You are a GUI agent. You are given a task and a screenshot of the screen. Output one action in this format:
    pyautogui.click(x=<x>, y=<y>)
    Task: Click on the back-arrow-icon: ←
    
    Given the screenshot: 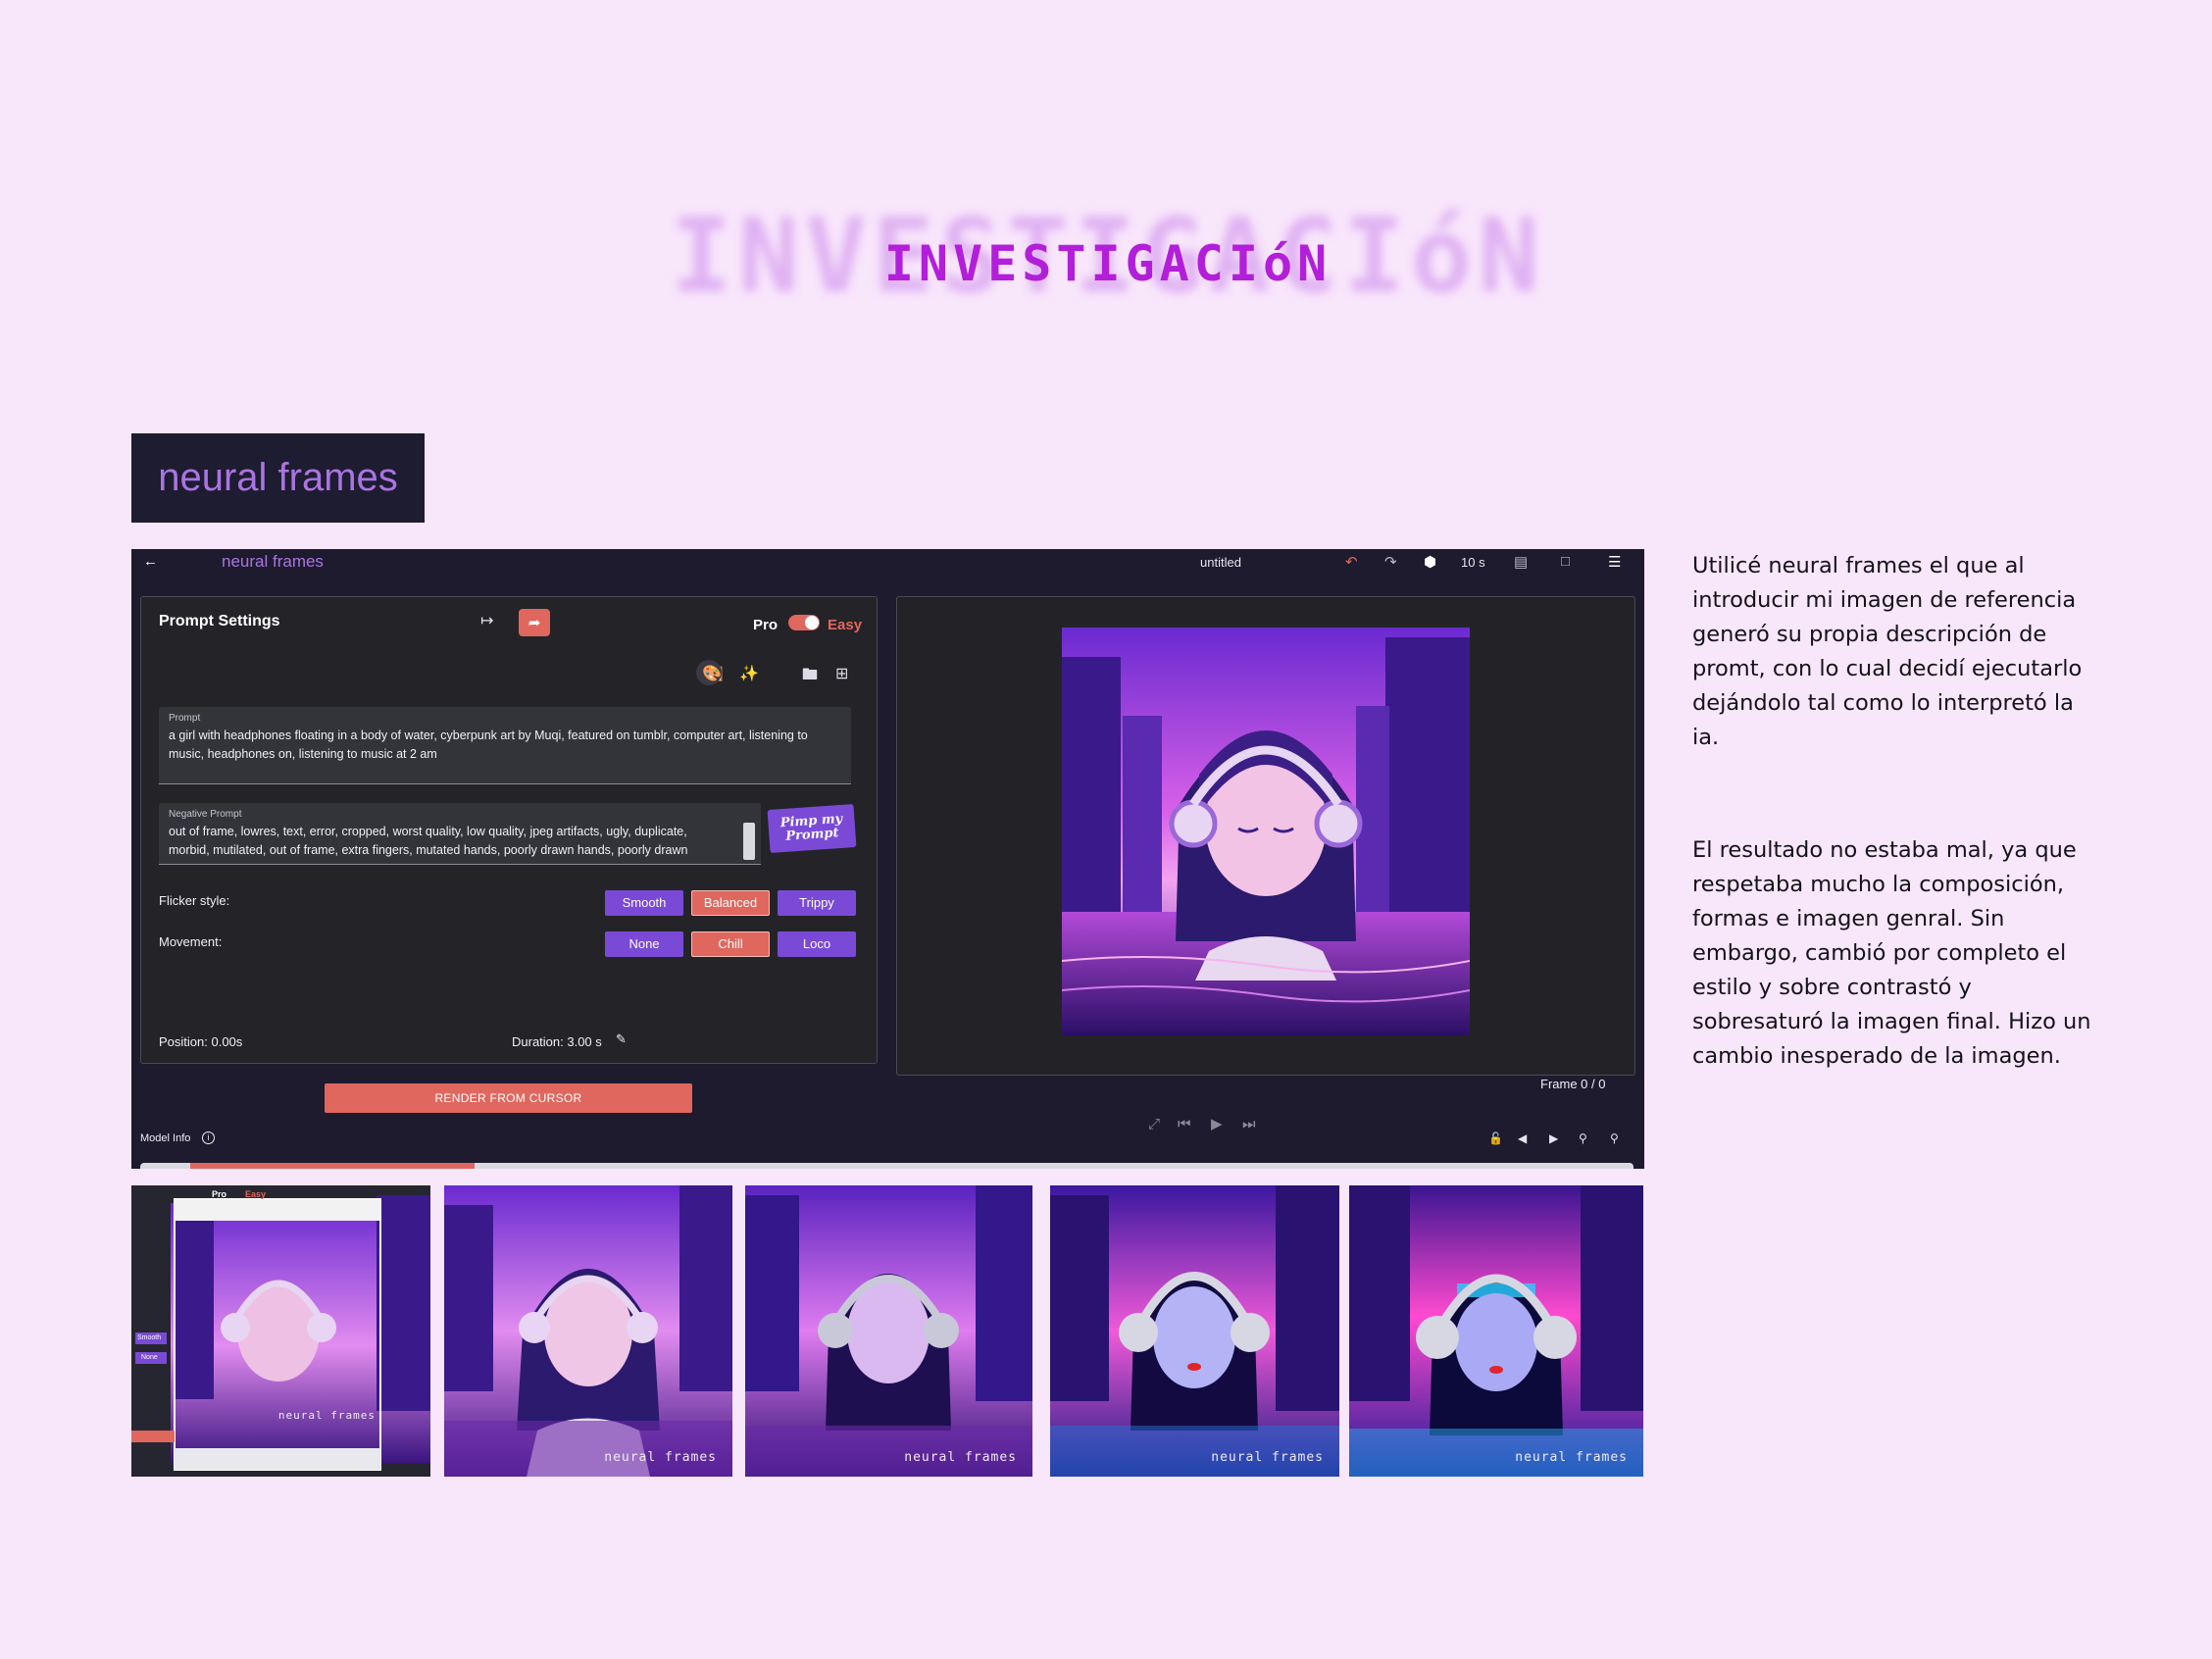 What is the action you would take?
    pyautogui.click(x=151, y=562)
    